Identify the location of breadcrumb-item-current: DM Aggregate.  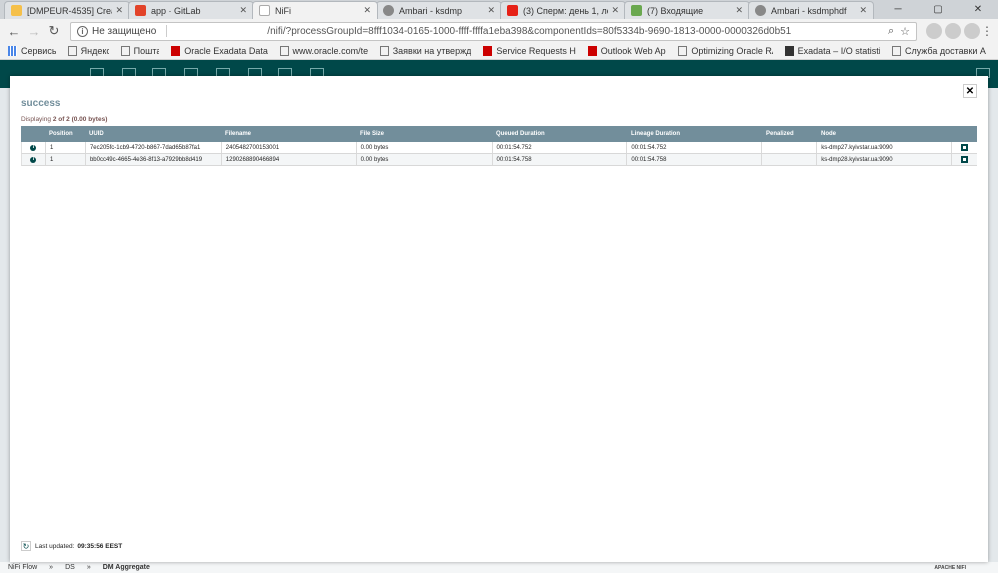
(126, 567).